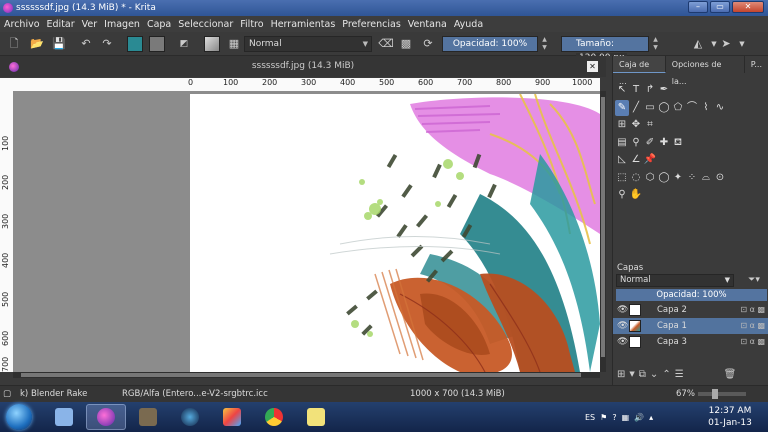 The width and height of the screenshot is (768, 432). I want to click on tray-network-icon: ▦, so click(626, 417).